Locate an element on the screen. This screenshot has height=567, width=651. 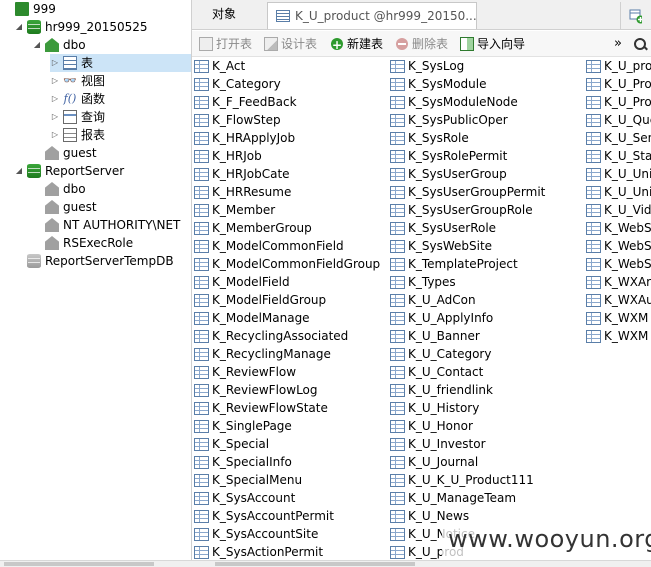
tree-node: guest is located at coordinates (64, 207).